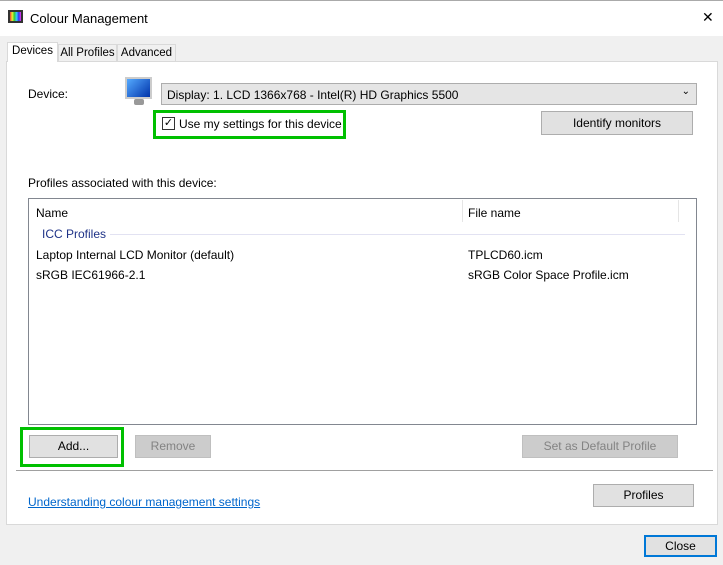 The width and height of the screenshot is (723, 565). Describe the element at coordinates (48, 94) in the screenshot. I see `device-label: Device:` at that location.